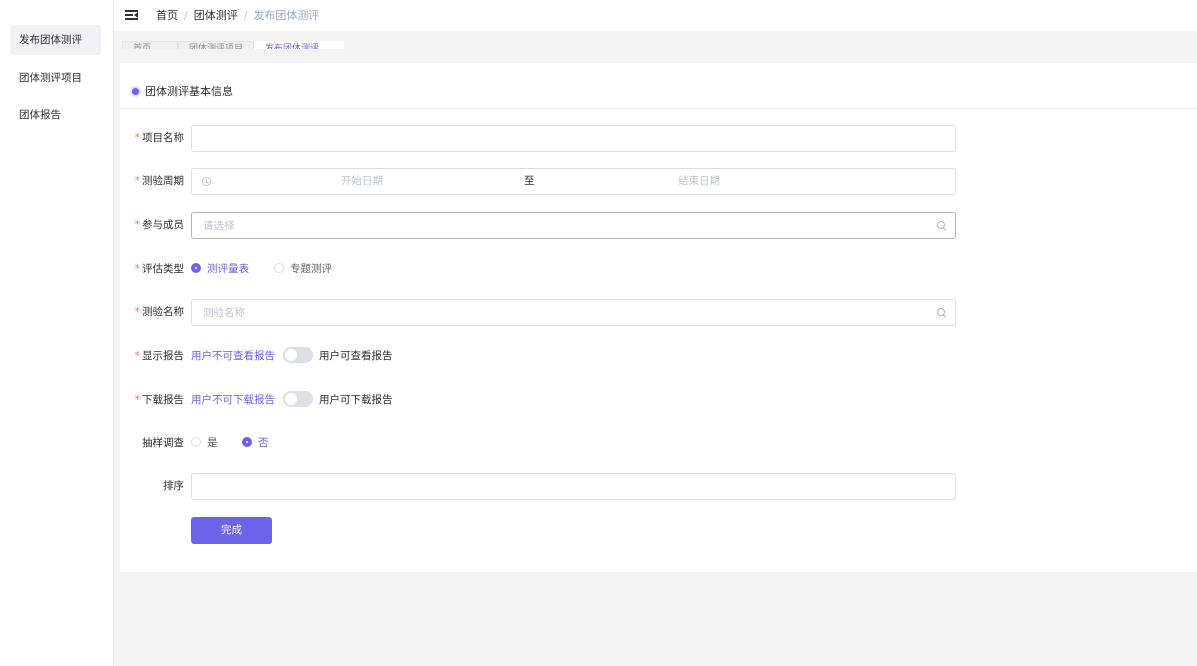 The image size is (1197, 666). What do you see at coordinates (55, 40) in the screenshot?
I see `sidebar-item-publish-group-test: 发布团体测评` at bounding box center [55, 40].